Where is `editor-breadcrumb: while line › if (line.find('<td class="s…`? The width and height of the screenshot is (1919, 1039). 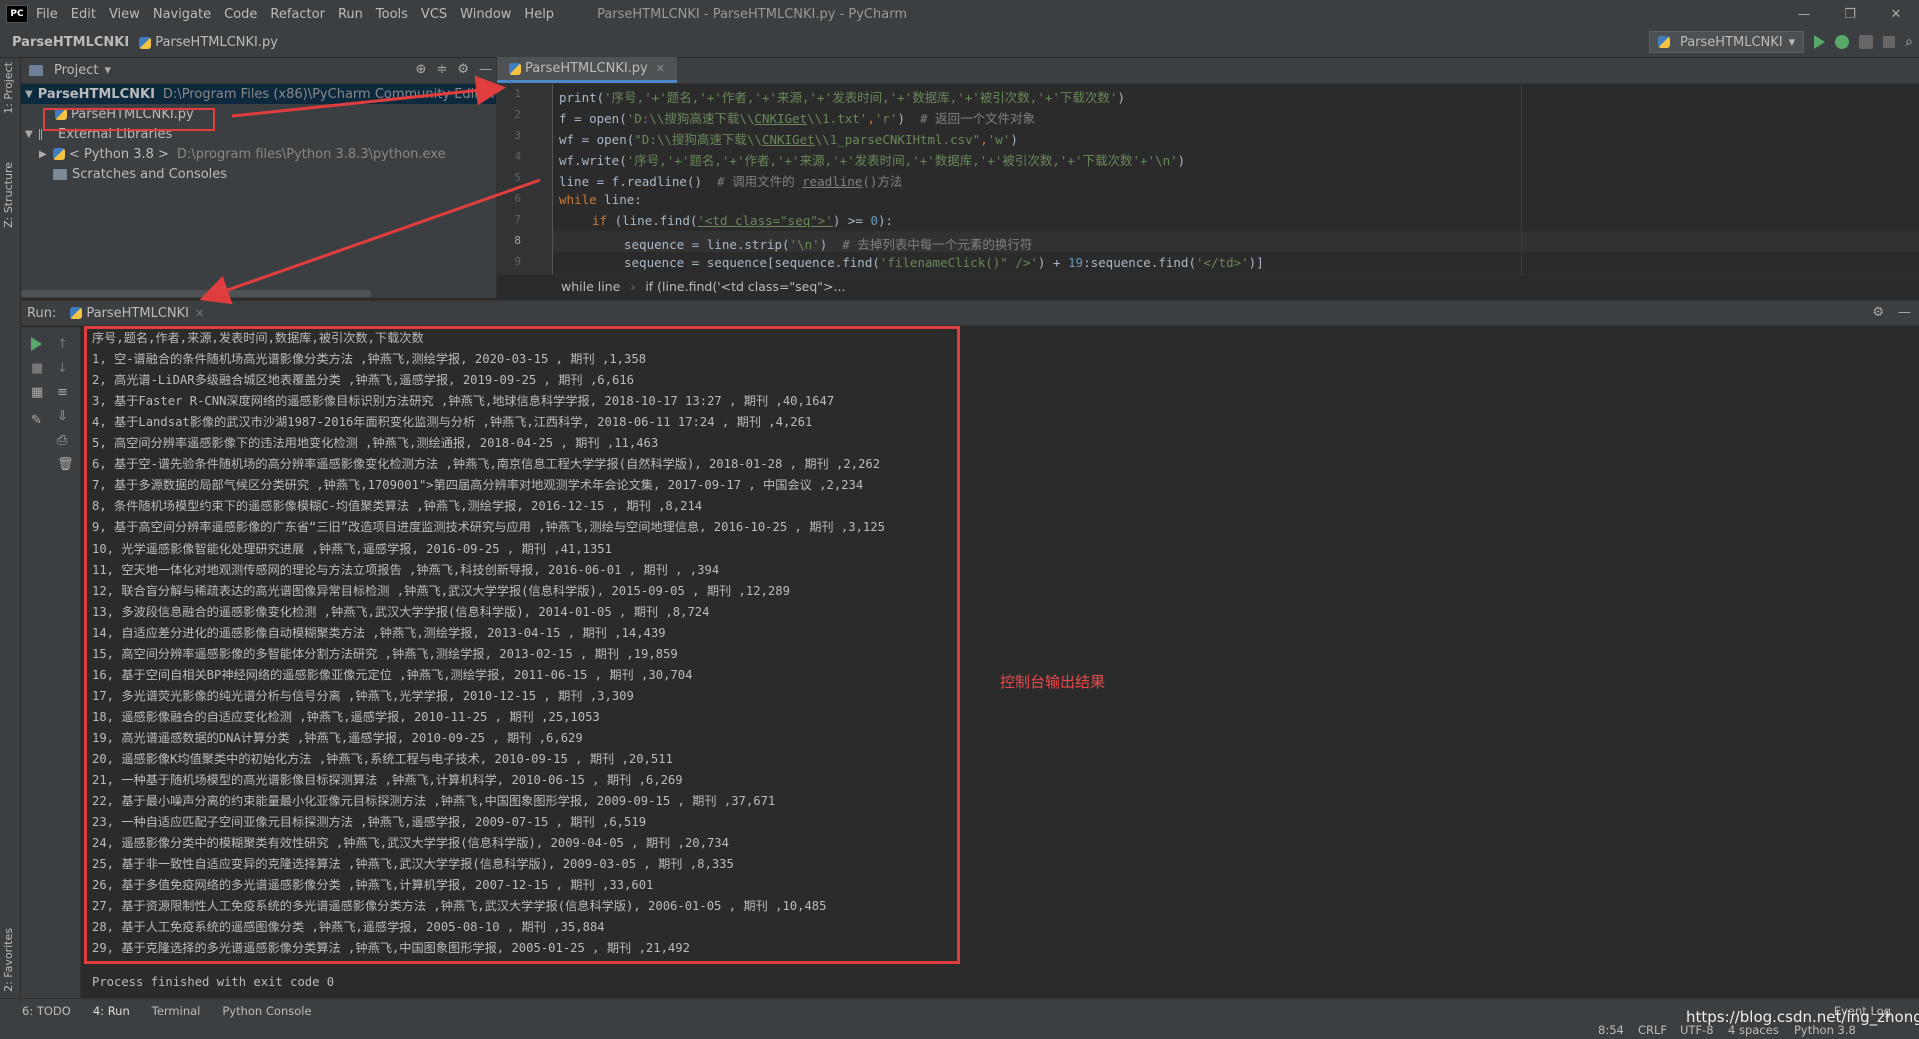 editor-breadcrumb: while line › if (line.find('<td class="s… is located at coordinates (1208, 286).